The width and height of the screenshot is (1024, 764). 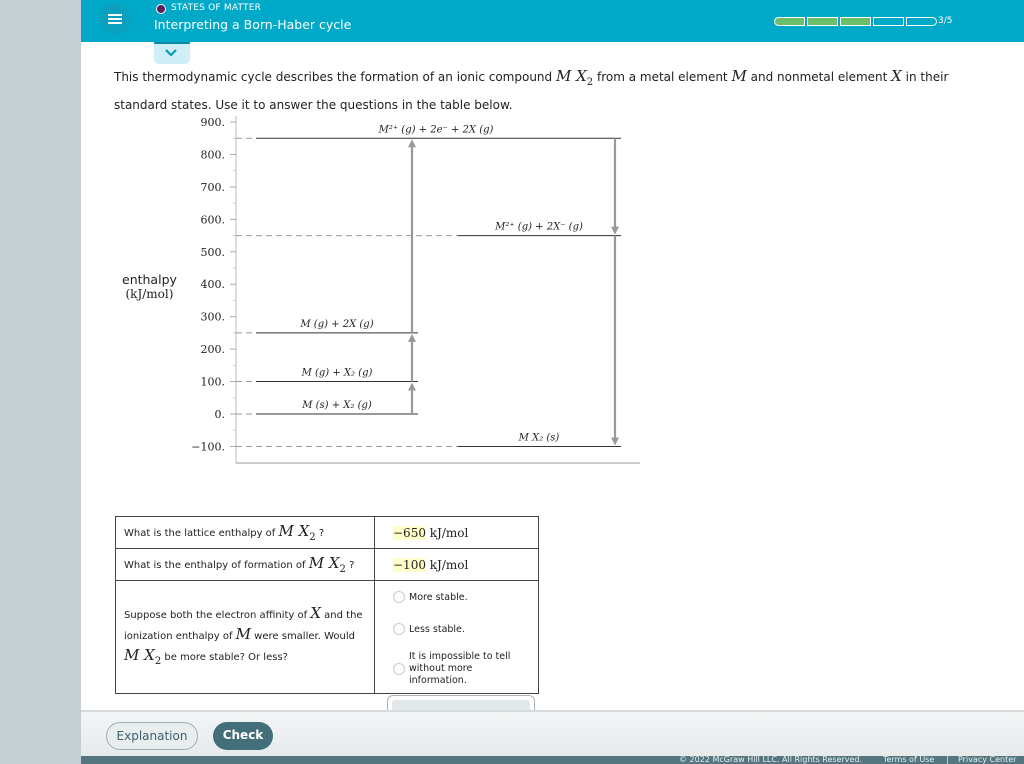 What do you see at coordinates (662, 77) in the screenshot?
I see `intro-part: from a metal element` at bounding box center [662, 77].